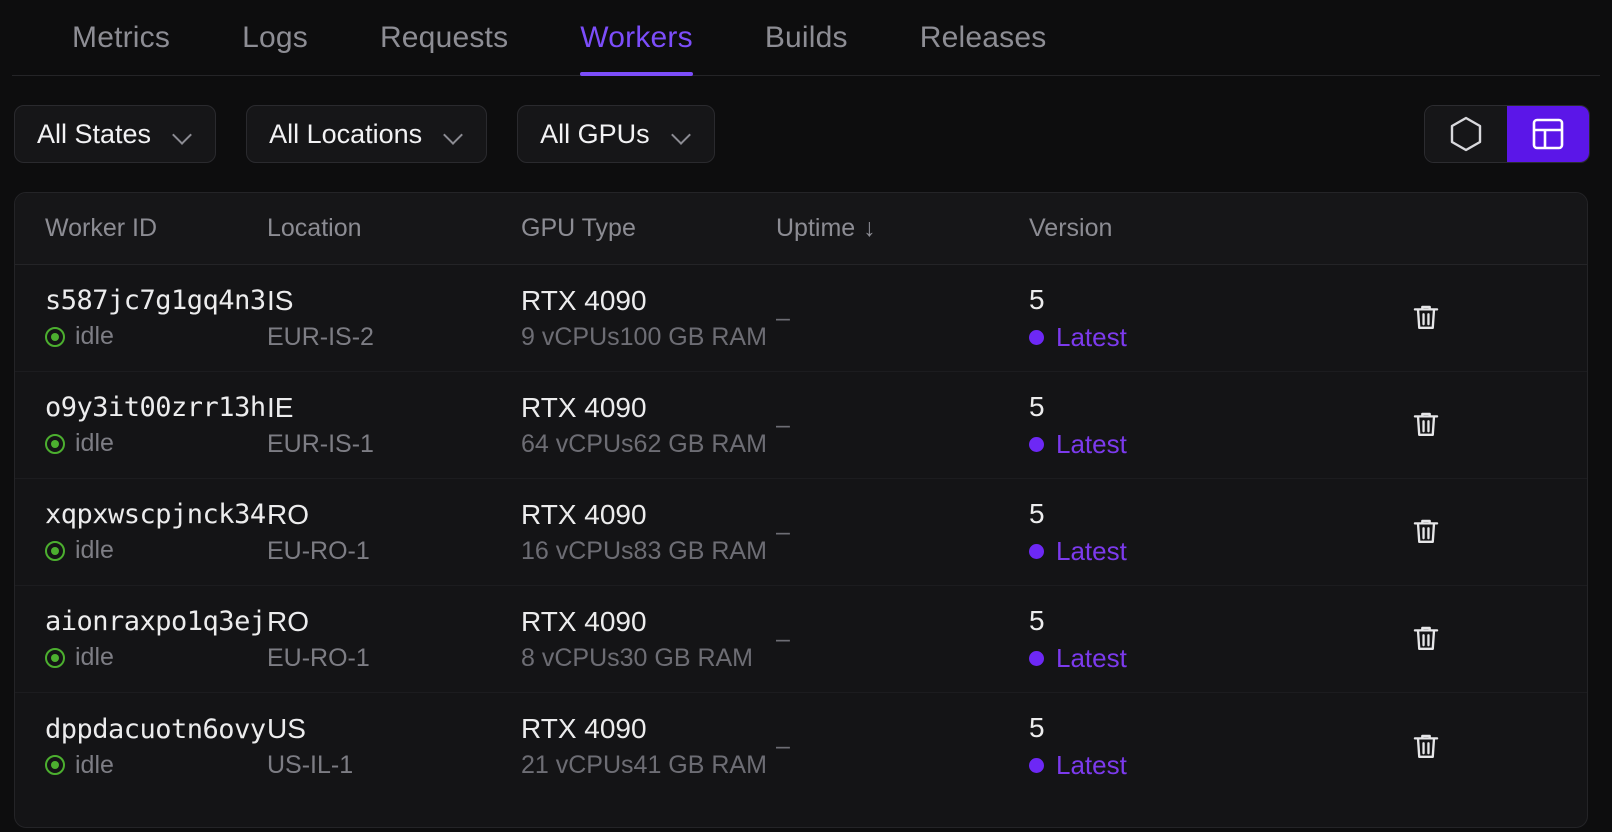 This screenshot has height=832, width=1612. I want to click on tab-workers: Workers, so click(636, 38).